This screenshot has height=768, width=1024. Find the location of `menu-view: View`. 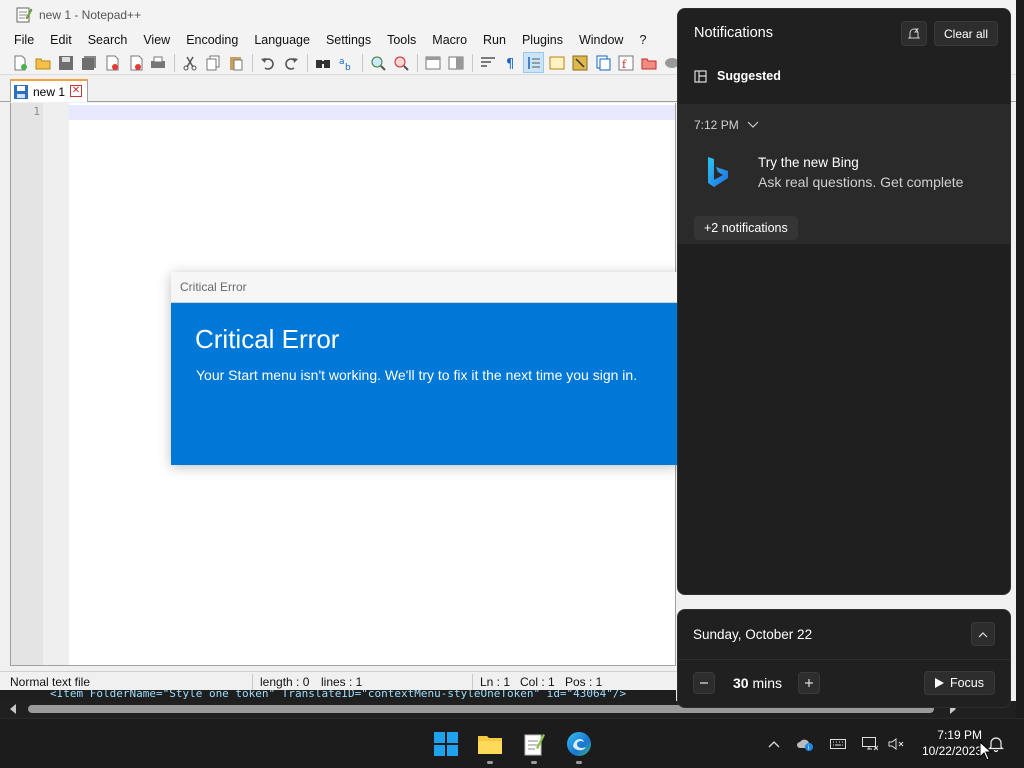

menu-view: View is located at coordinates (156, 40).